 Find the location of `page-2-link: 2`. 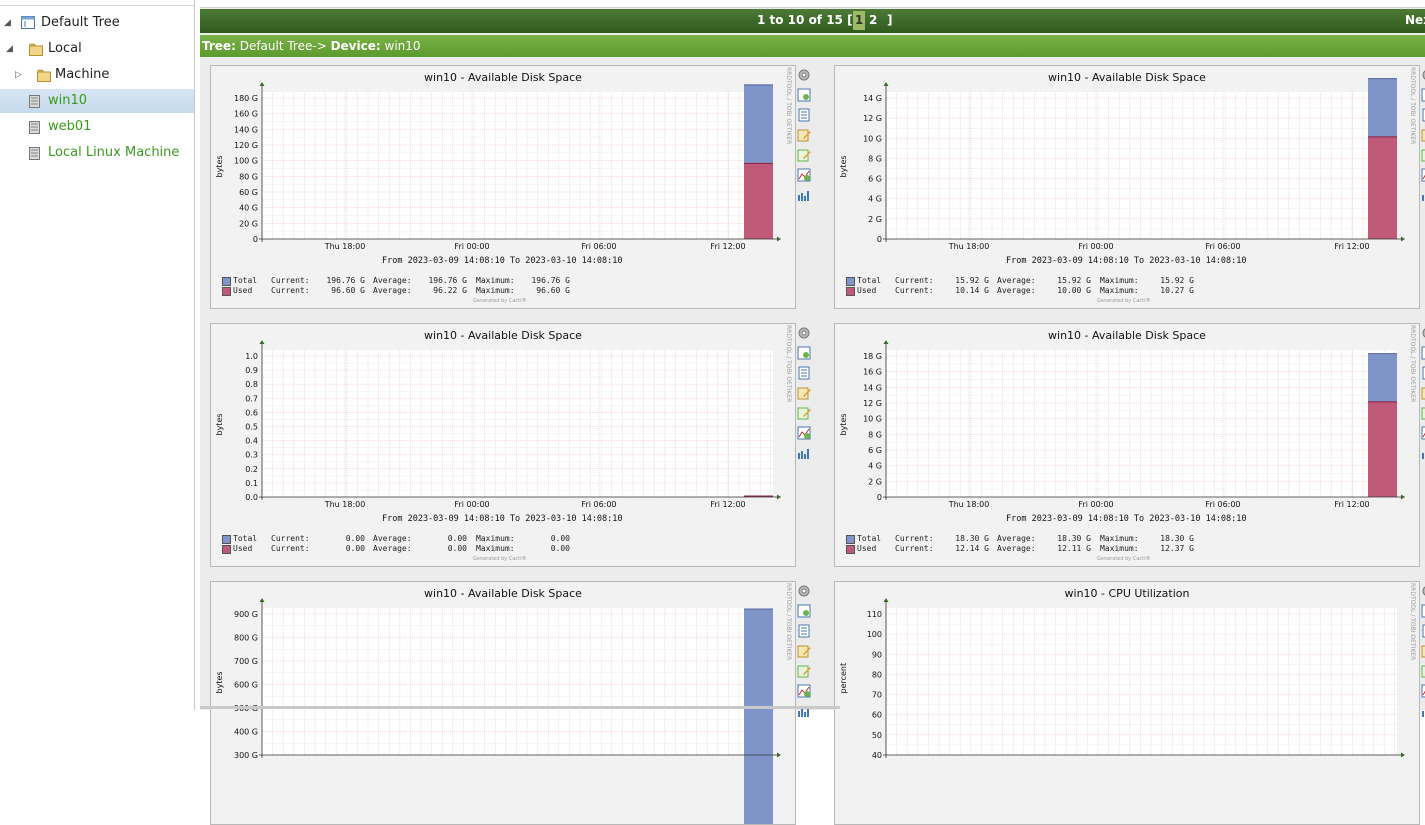

page-2-link: 2 is located at coordinates (873, 20).